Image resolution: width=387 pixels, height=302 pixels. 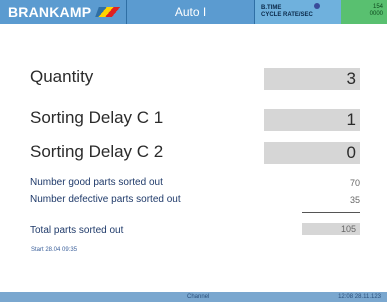 What do you see at coordinates (97, 151) in the screenshot?
I see `sorting-delay-c2-label: Sorting Delay C 2` at bounding box center [97, 151].